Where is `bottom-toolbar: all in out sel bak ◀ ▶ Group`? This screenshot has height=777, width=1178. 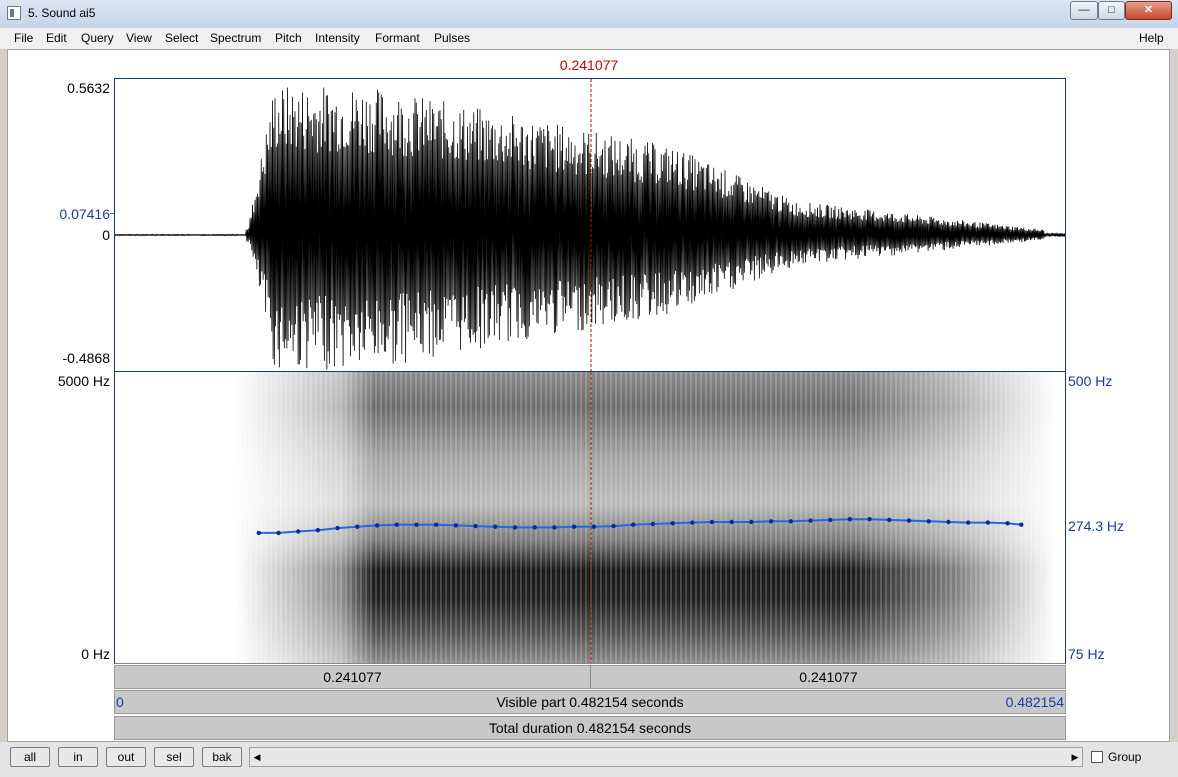 bottom-toolbar: all in out sel bak ◀ ▶ Group is located at coordinates (589, 759).